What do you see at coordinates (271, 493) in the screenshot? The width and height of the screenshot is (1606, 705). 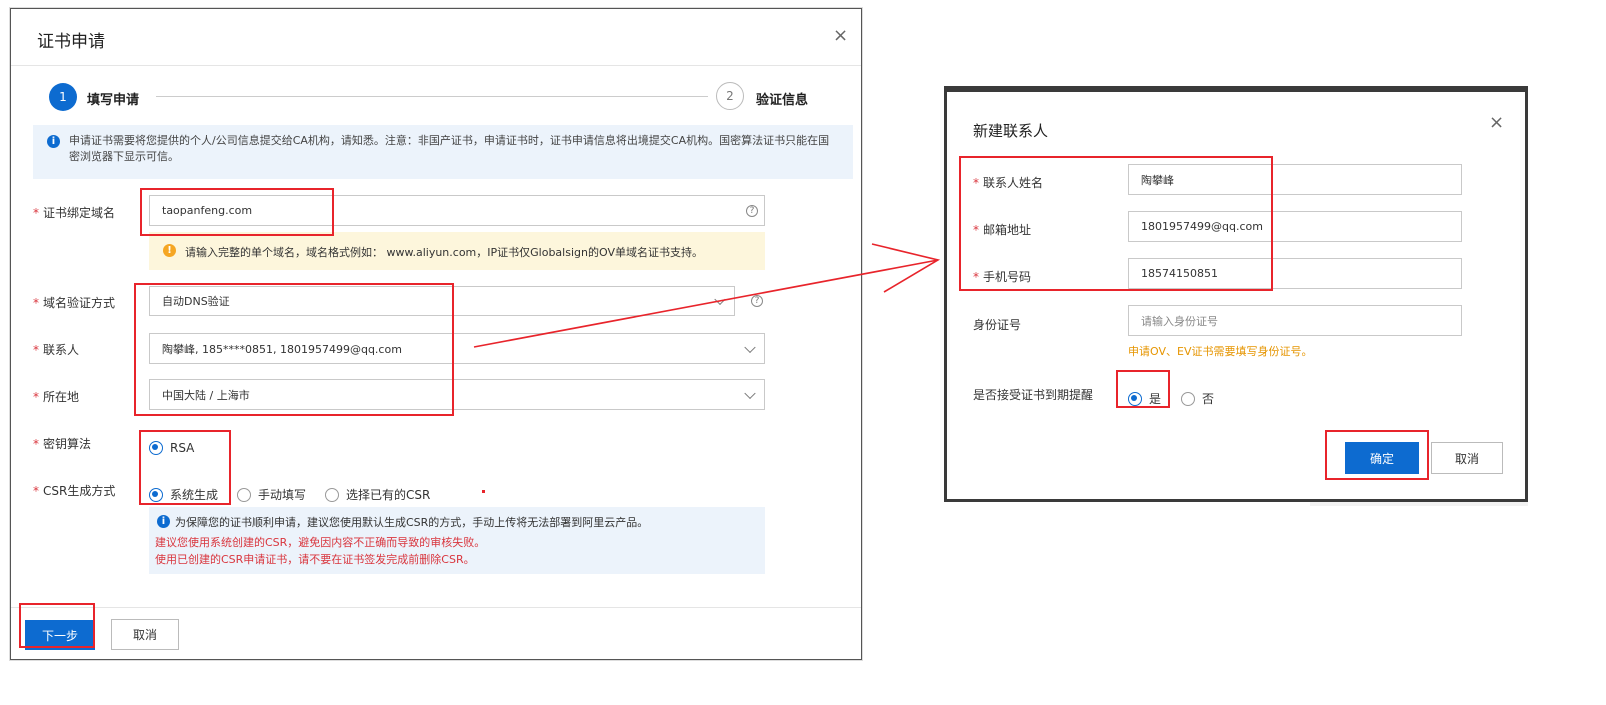 I see `csr-manual-radio: 手动填写` at bounding box center [271, 493].